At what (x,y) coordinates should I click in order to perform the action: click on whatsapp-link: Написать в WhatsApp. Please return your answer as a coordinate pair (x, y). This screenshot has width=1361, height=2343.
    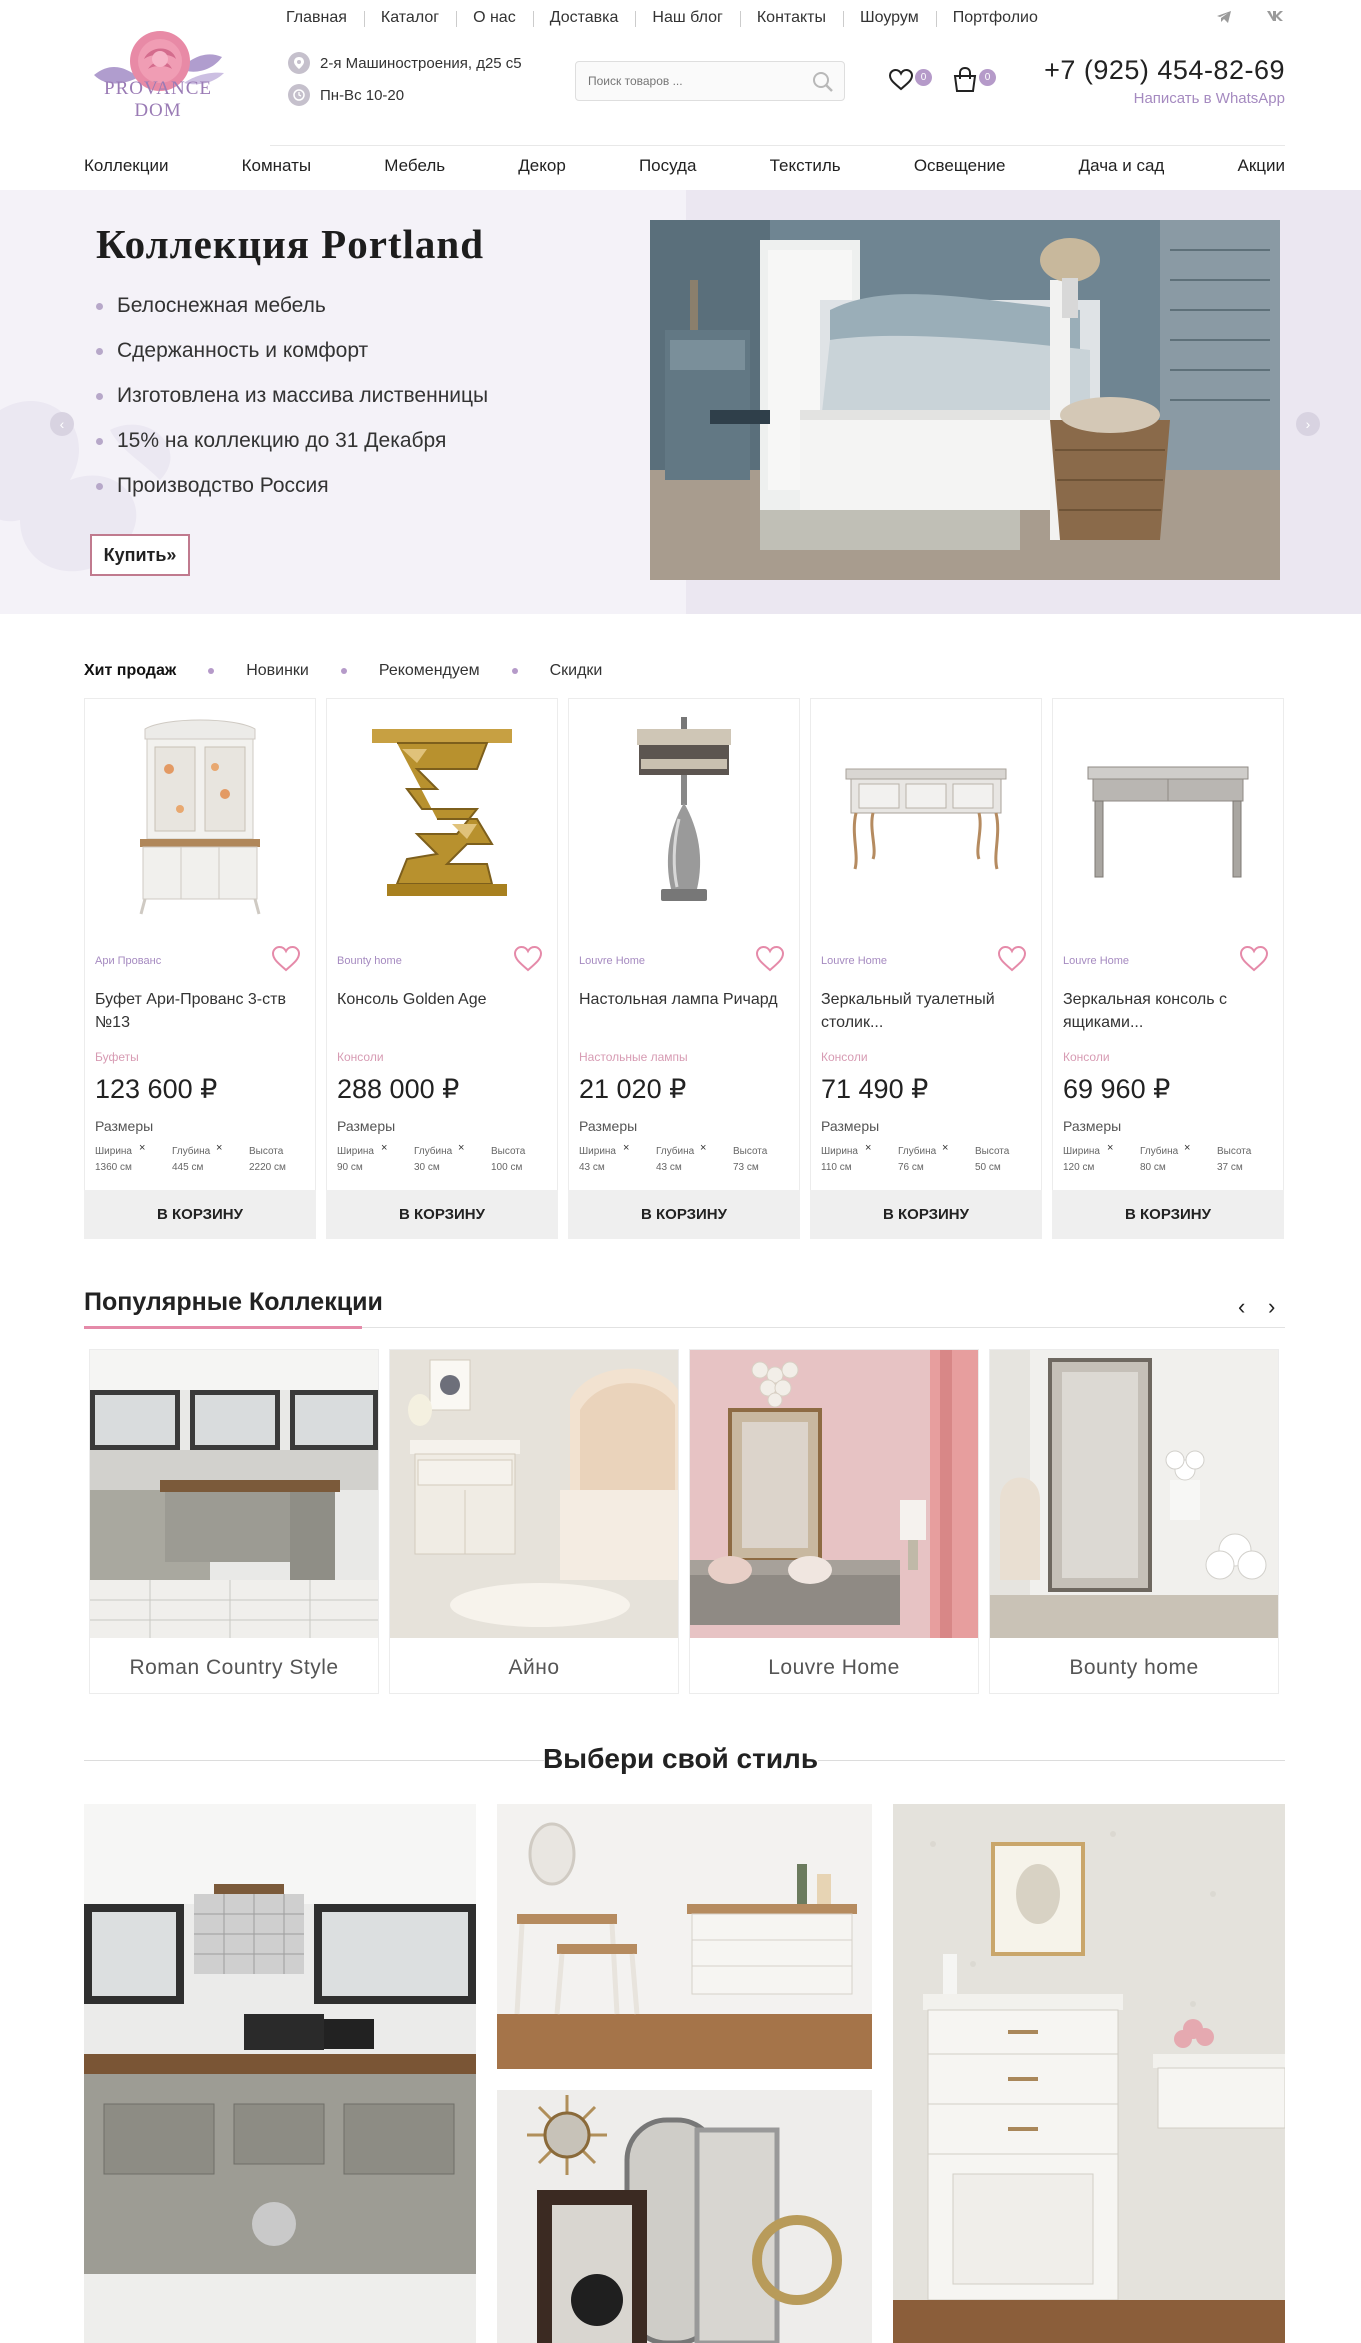
    Looking at the image, I should click on (1209, 98).